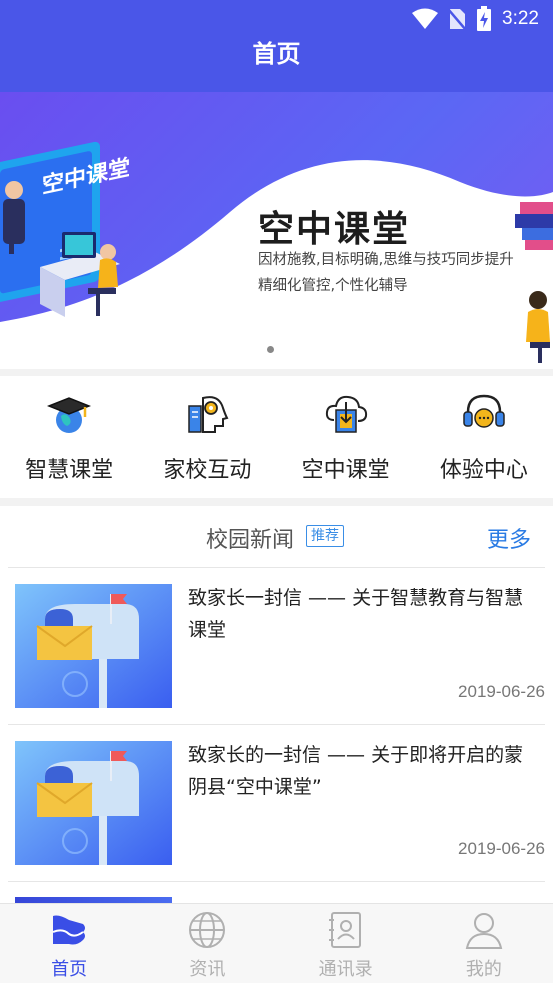 Image resolution: width=553 pixels, height=983 pixels. I want to click on tab-label: 首页, so click(69, 969).